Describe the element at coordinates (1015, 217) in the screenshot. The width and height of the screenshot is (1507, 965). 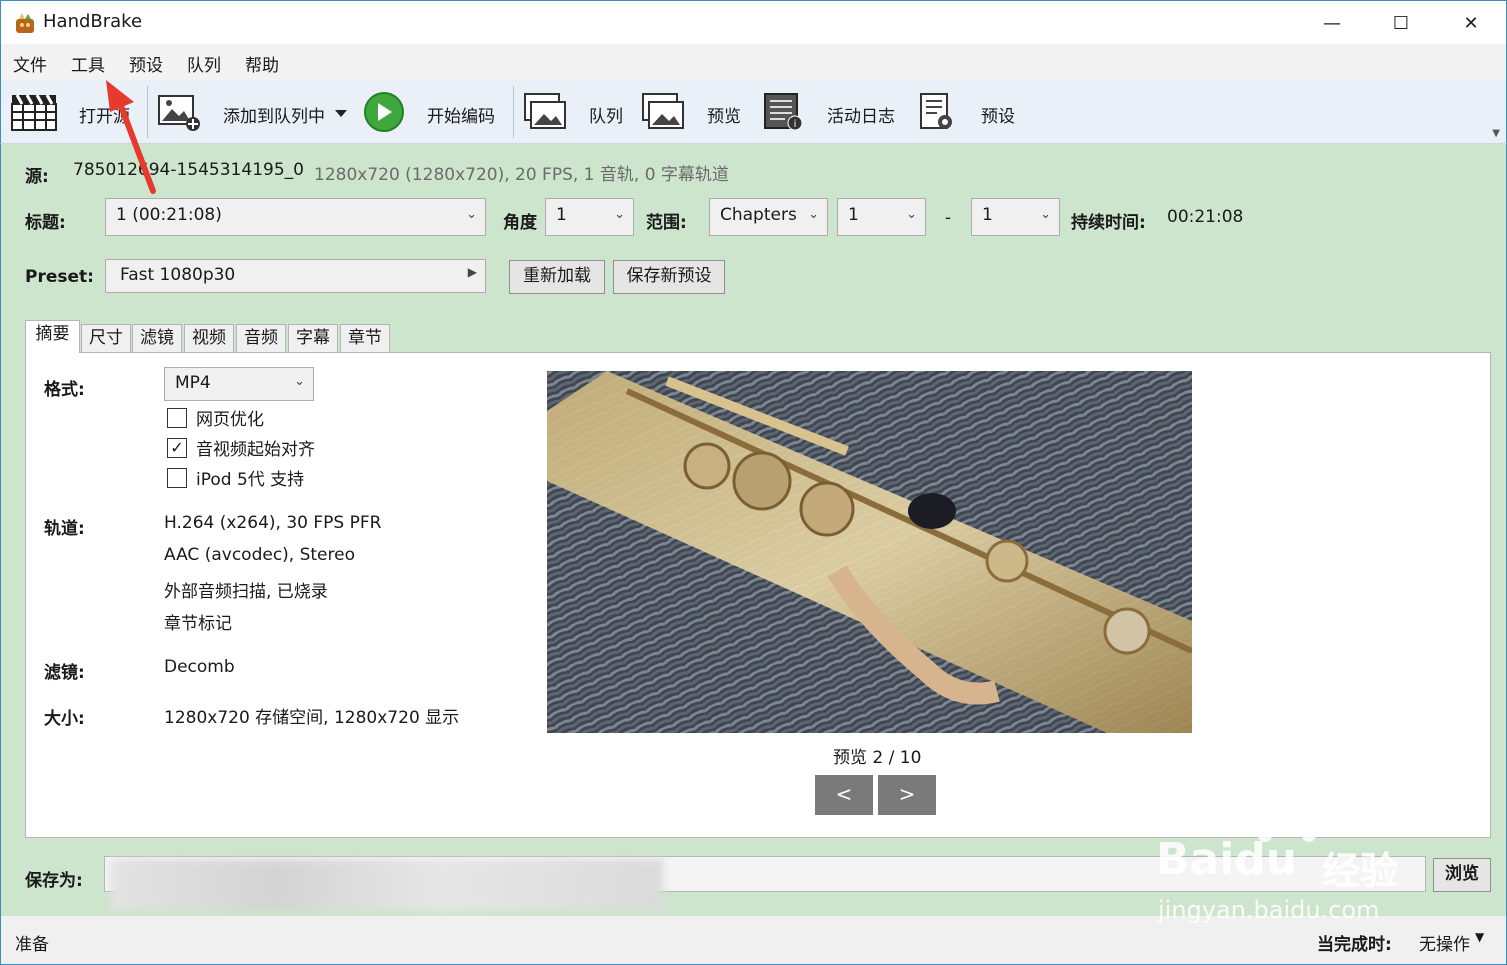
I see `range-end-select: 1 ⌄` at that location.